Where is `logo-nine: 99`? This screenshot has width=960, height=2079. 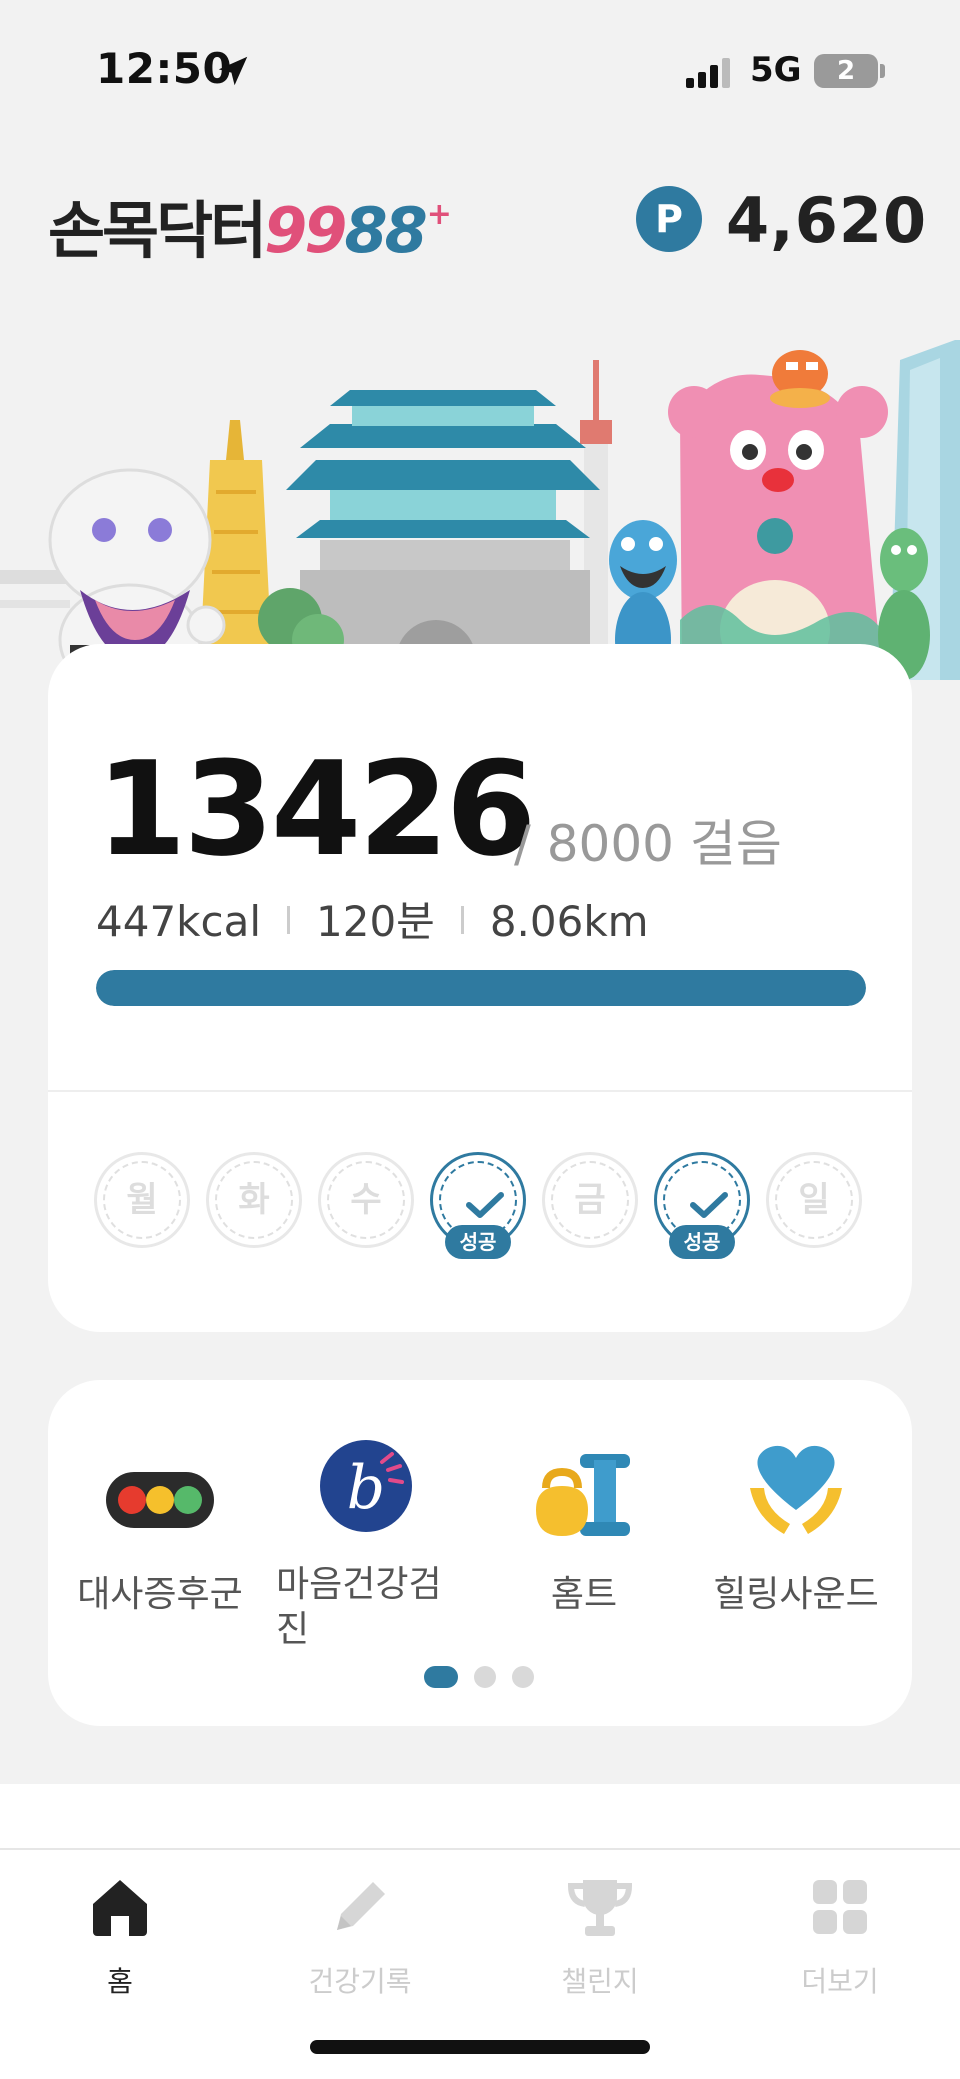 logo-nine: 99 is located at coordinates (305, 230).